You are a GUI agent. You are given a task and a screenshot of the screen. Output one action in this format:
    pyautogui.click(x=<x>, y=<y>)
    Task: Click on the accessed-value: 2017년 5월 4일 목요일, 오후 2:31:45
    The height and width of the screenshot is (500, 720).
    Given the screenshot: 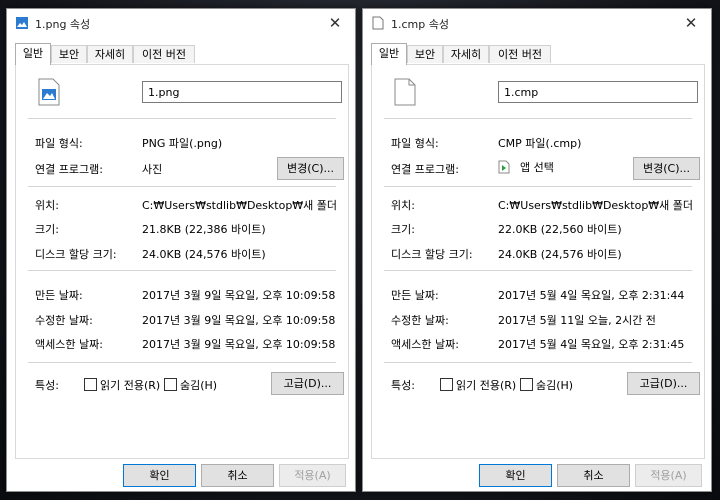 What is the action you would take?
    pyautogui.click(x=591, y=344)
    